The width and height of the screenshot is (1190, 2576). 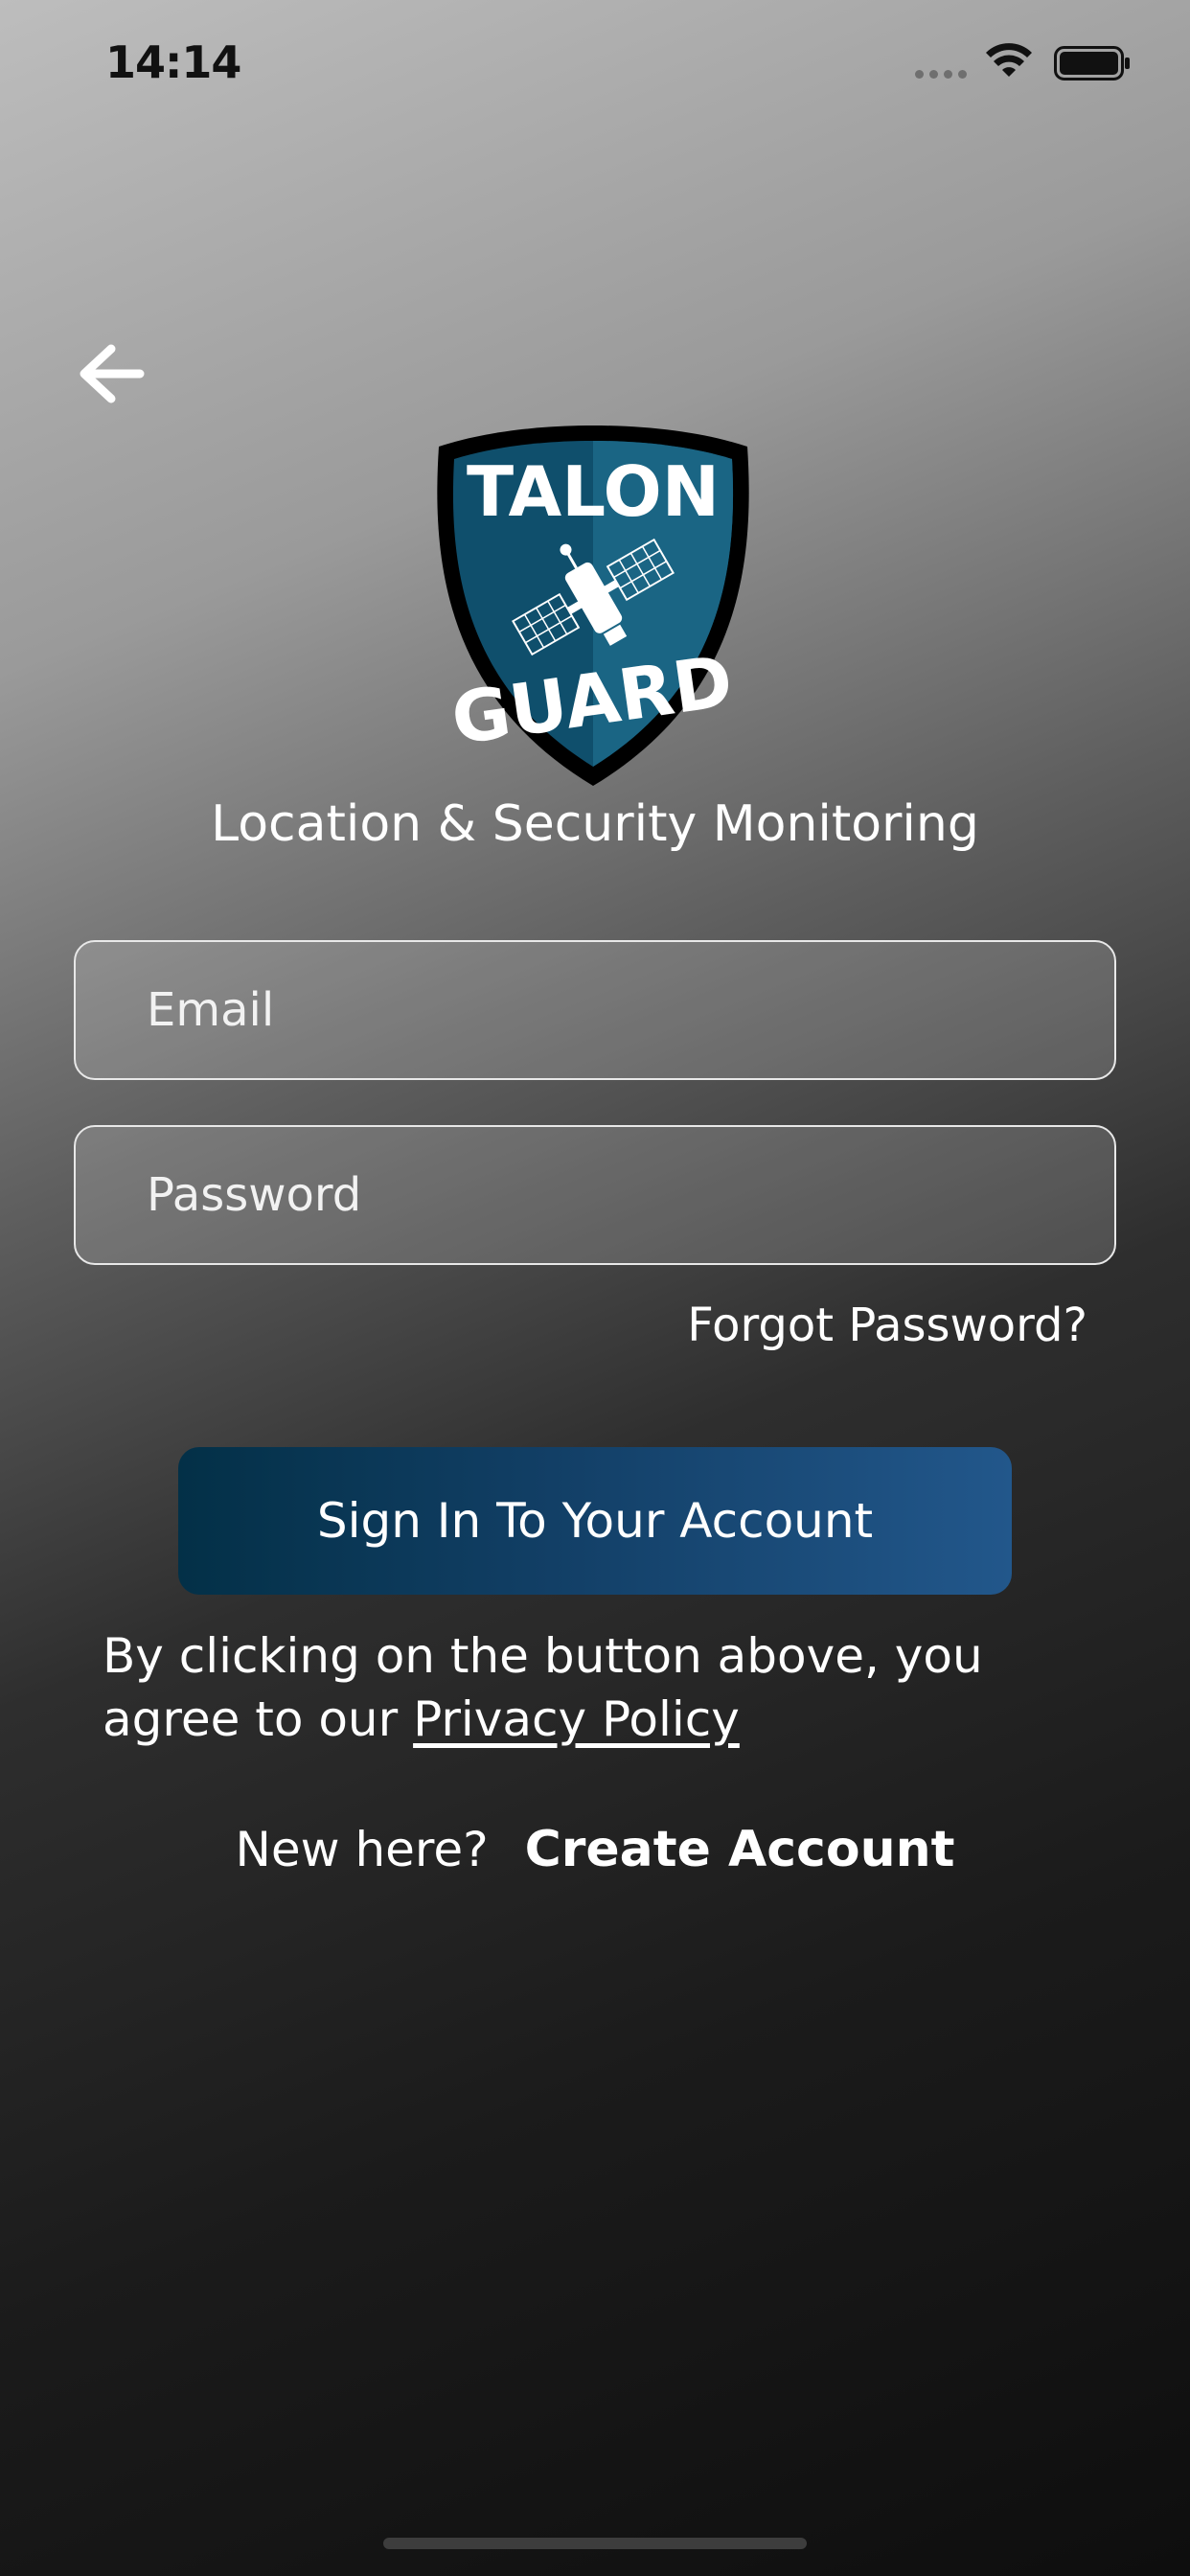 What do you see at coordinates (593, 491) in the screenshot?
I see `logo-text-top: TALON` at bounding box center [593, 491].